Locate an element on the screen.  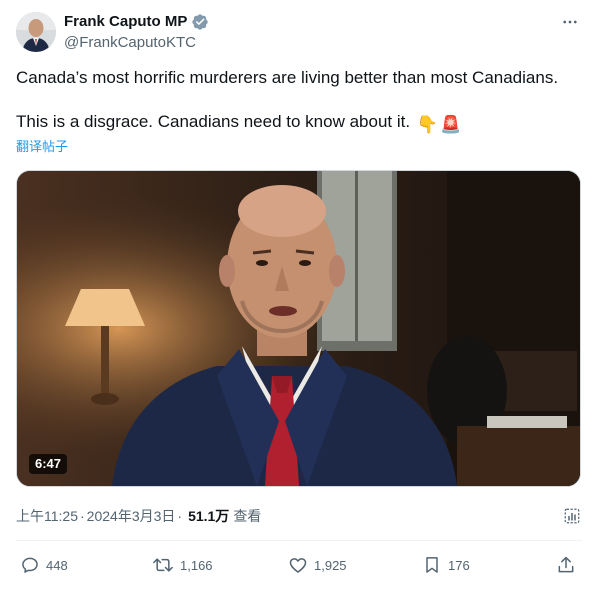
share-icon is located at coordinates (566, 564).